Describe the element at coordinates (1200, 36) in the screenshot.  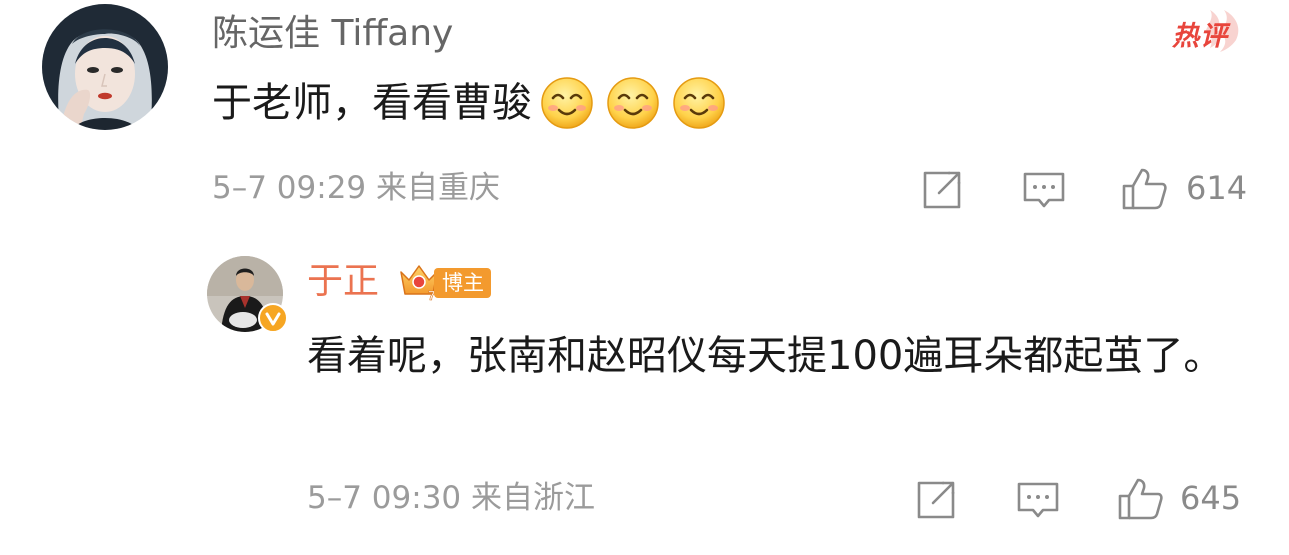
I see `hot-comment-label: 热评` at that location.